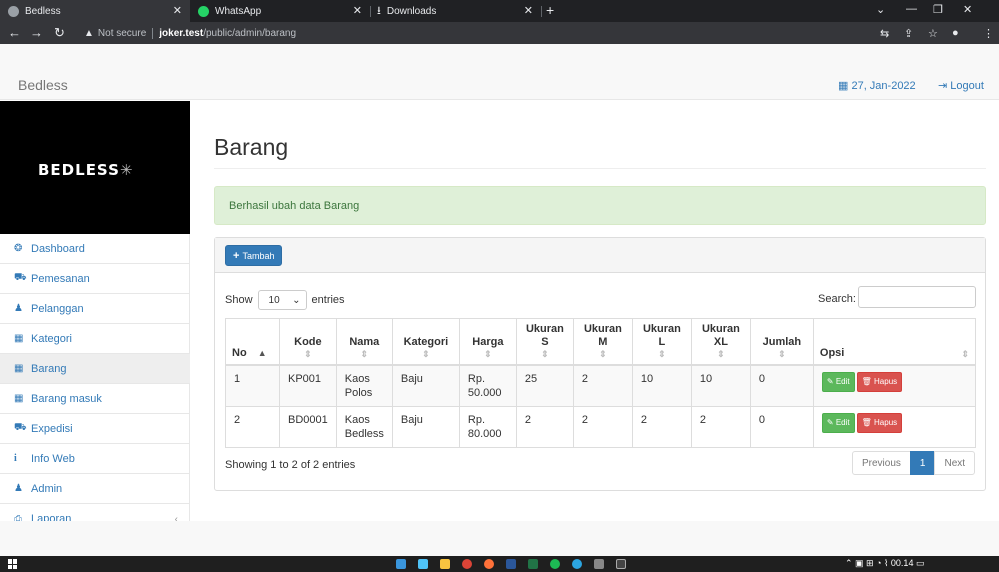 Image resolution: width=999 pixels, height=572 pixels. I want to click on cell-ukuran-l: 10, so click(661, 385).